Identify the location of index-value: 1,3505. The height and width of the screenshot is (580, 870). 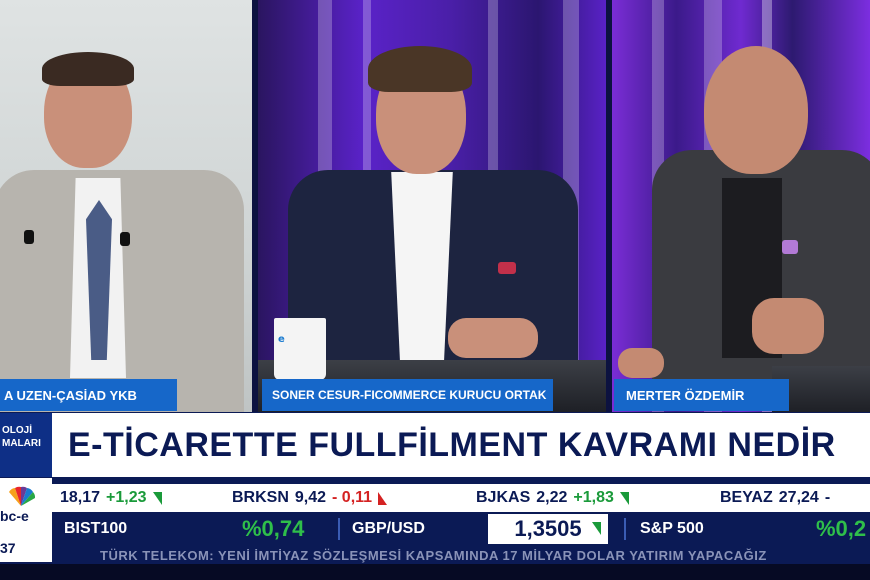
(548, 529).